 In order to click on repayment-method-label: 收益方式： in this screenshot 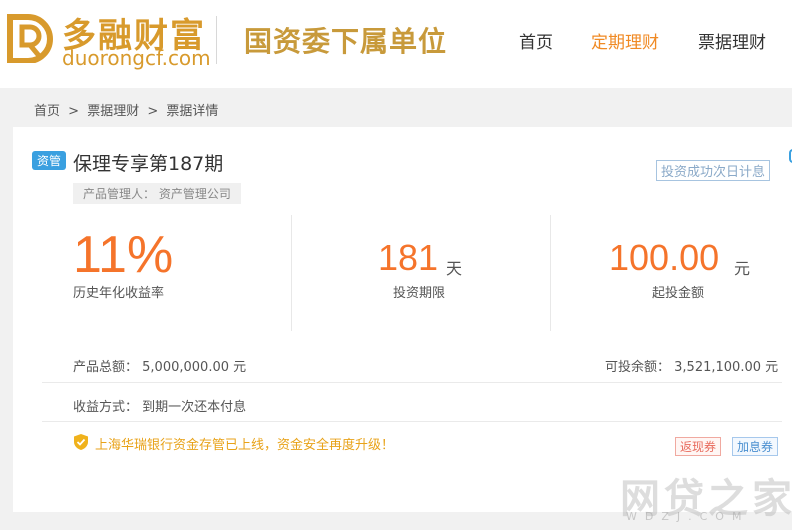, I will do `click(106, 407)`.